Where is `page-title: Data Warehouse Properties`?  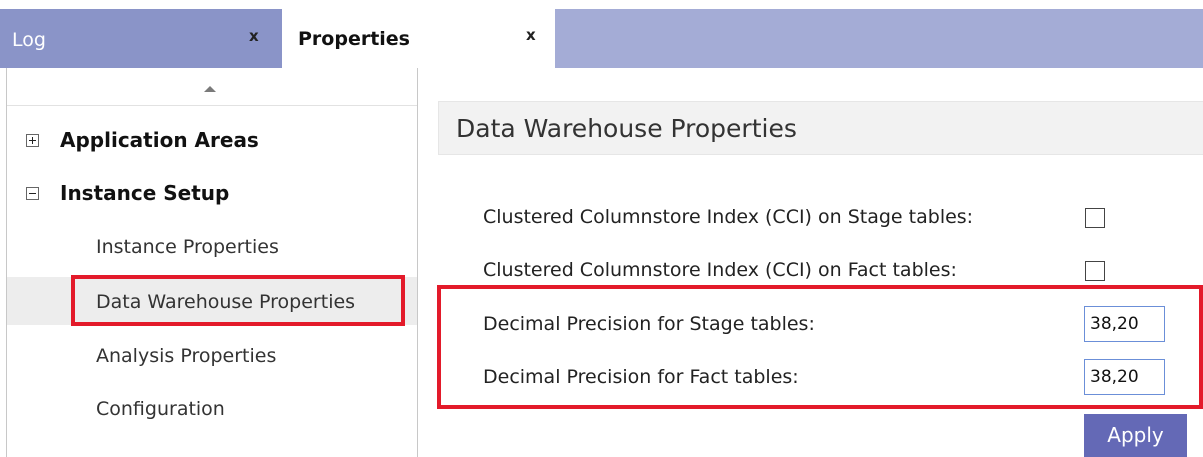 page-title: Data Warehouse Properties is located at coordinates (626, 128).